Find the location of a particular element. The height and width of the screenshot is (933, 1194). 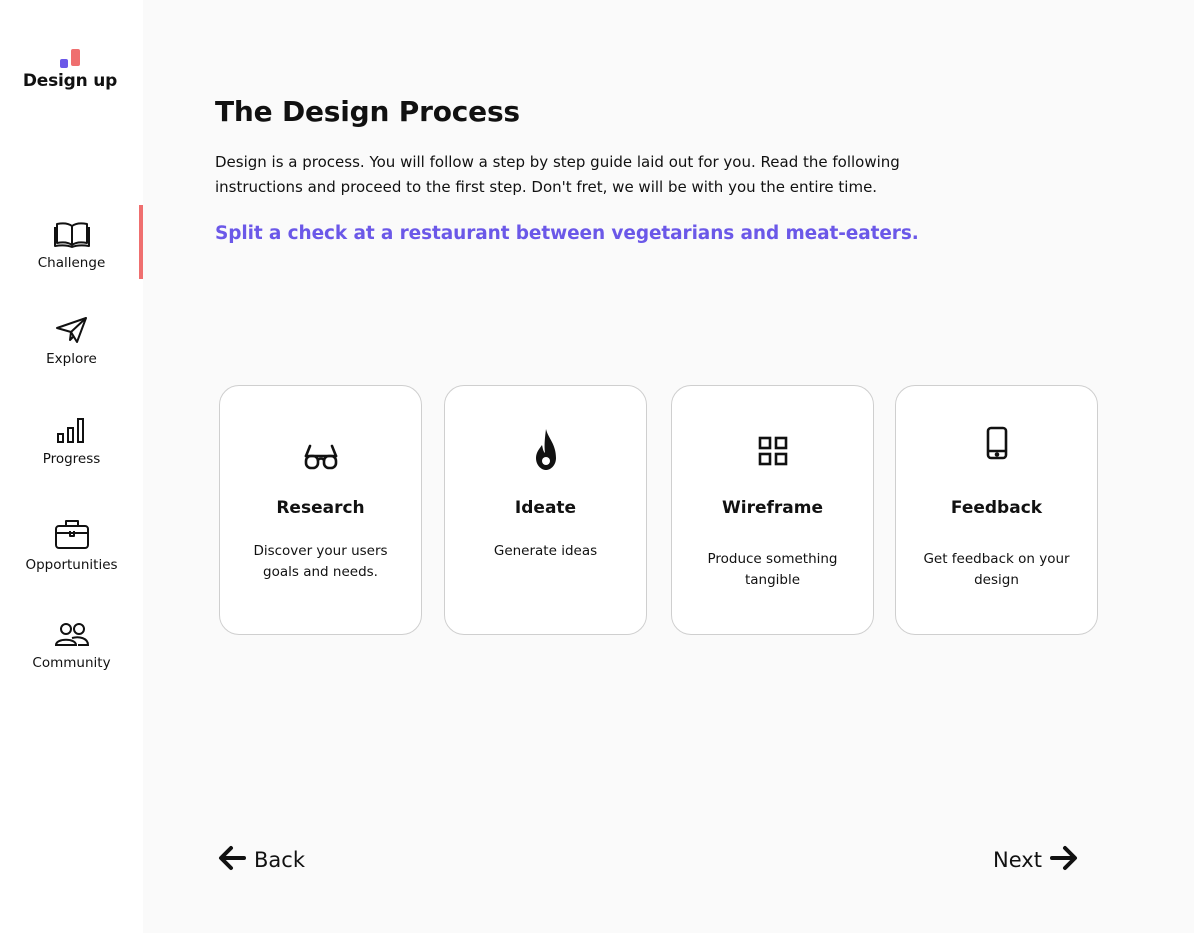

step-title: Feedback is located at coordinates (996, 508).